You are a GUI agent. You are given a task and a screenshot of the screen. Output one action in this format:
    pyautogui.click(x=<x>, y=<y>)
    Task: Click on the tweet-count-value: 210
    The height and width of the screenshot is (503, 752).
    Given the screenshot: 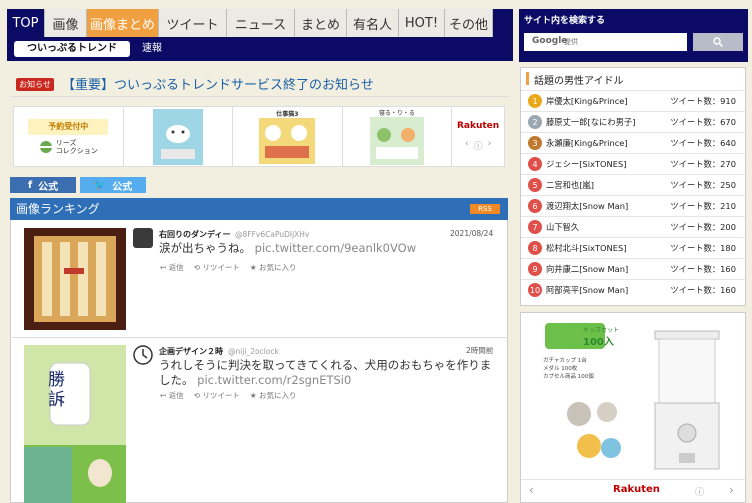 What is the action you would take?
    pyautogui.click(x=728, y=206)
    